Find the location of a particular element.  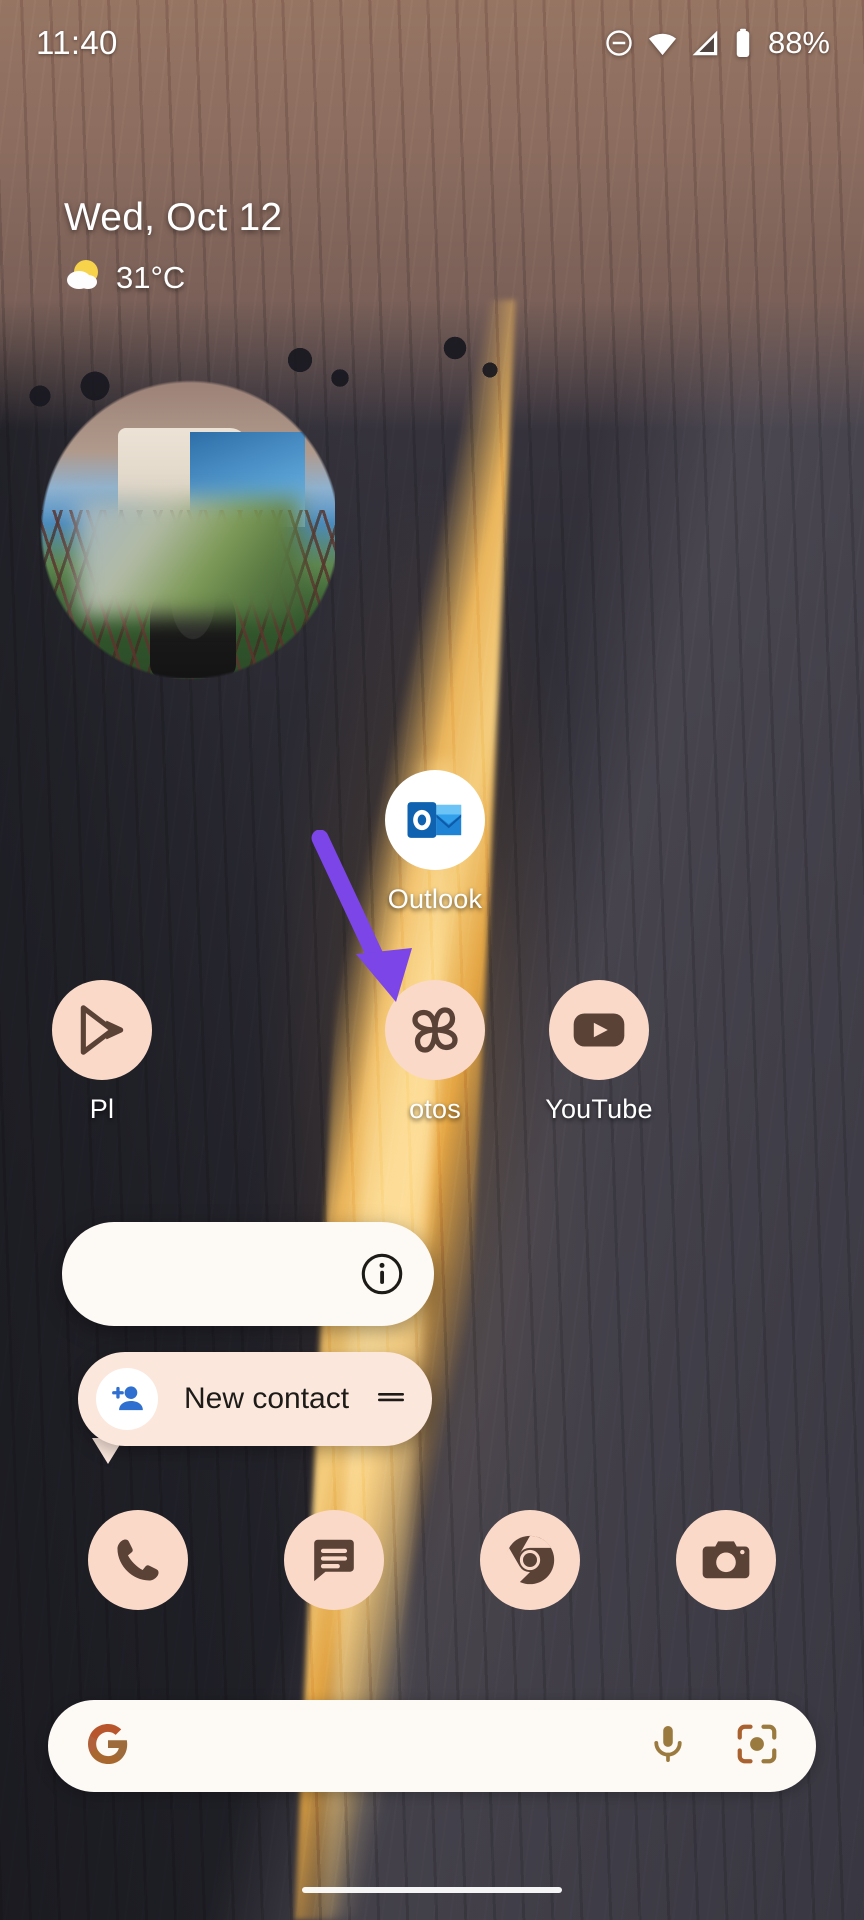

partly-cloudy-icon is located at coordinates (84, 277).